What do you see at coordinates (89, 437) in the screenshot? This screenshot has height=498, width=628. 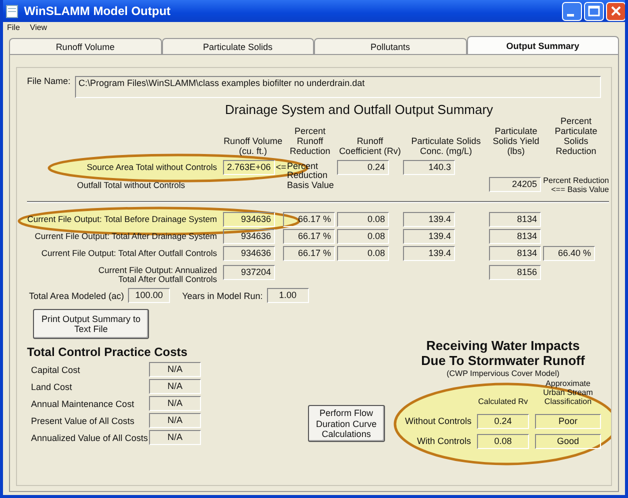 I see `cost-label: Annualized Value of All Costs` at bounding box center [89, 437].